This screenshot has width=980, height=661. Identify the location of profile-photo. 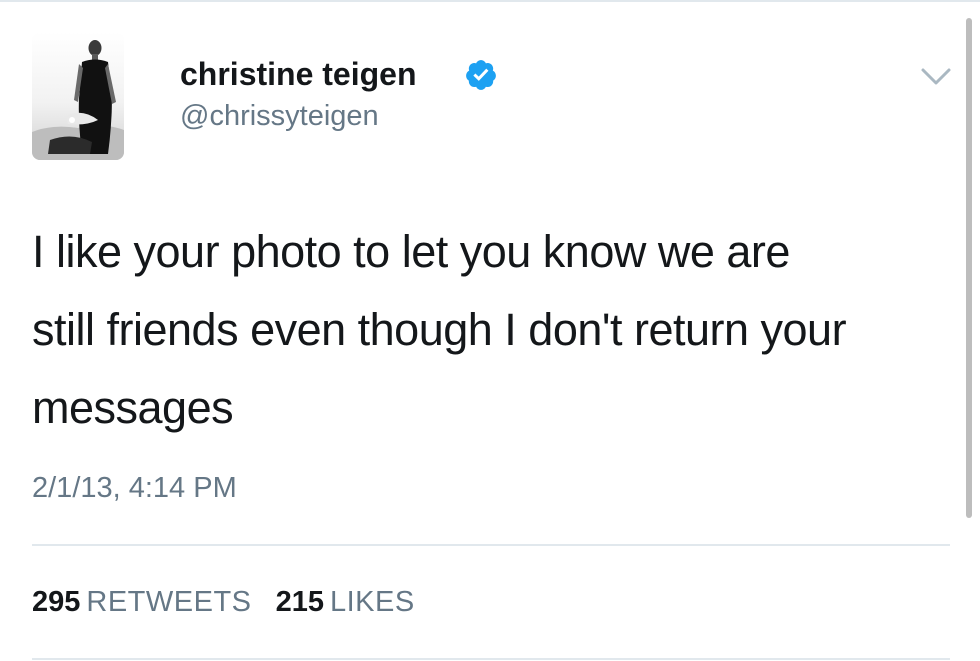
(78, 96).